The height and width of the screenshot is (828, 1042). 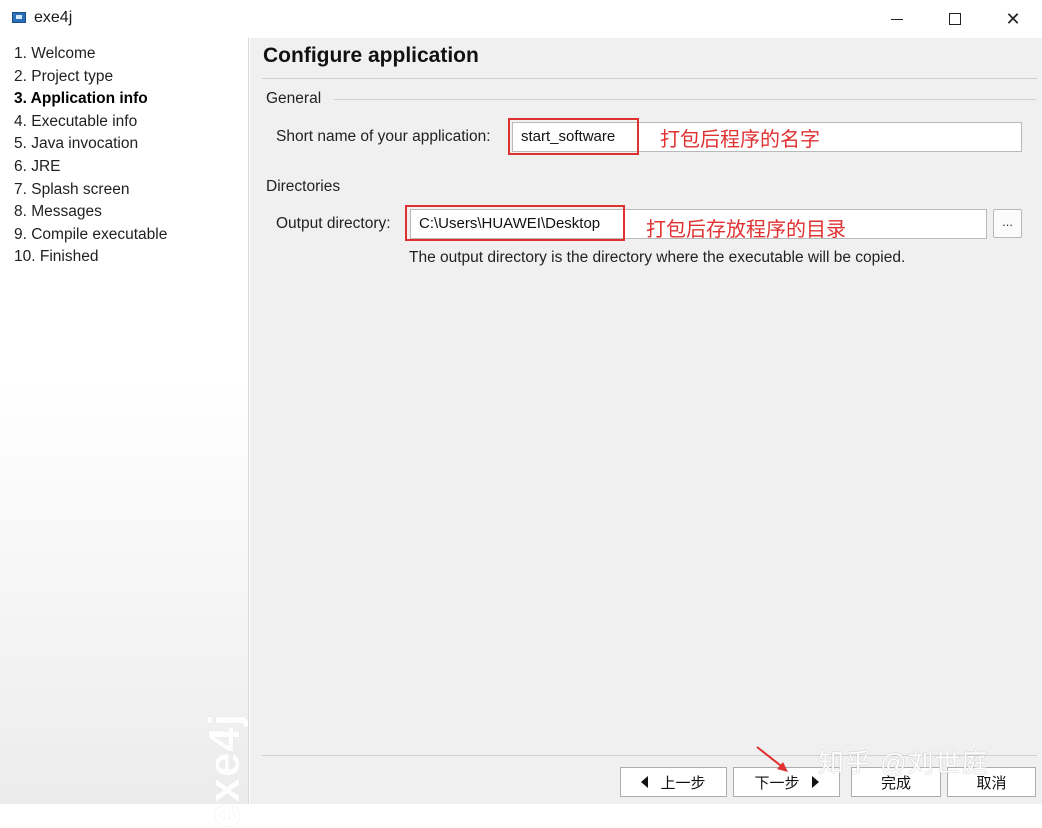 I want to click on step-executable-info: 4. Executable info, so click(x=124, y=122).